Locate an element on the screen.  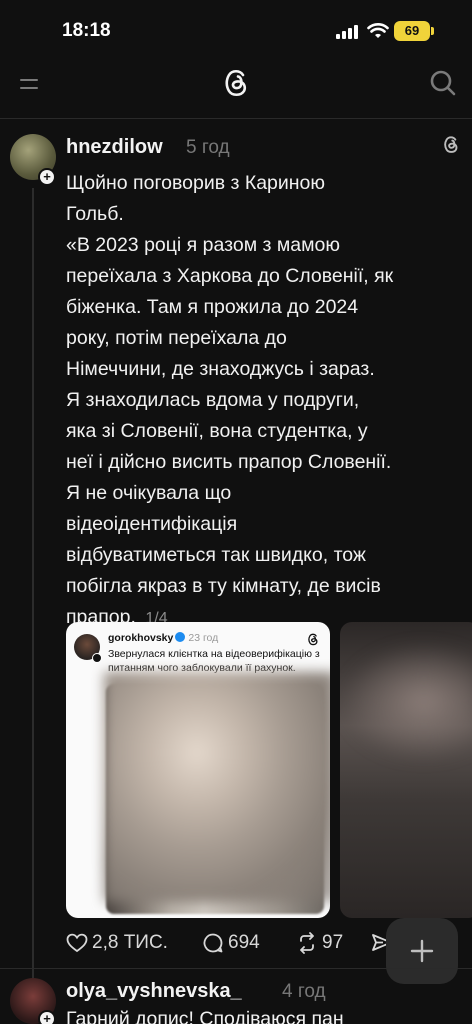
menu-icon is located at coordinates (31, 83).